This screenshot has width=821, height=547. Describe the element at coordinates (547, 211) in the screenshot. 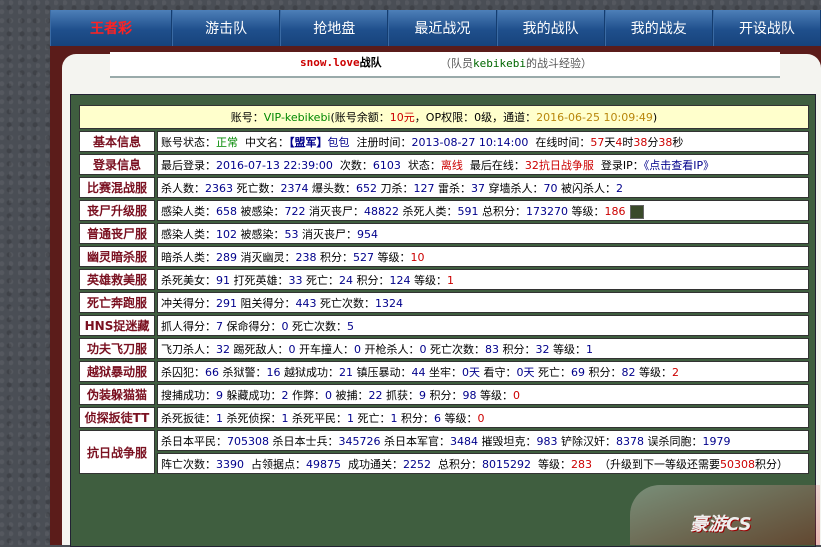

I see `stat-value: 173270` at that location.